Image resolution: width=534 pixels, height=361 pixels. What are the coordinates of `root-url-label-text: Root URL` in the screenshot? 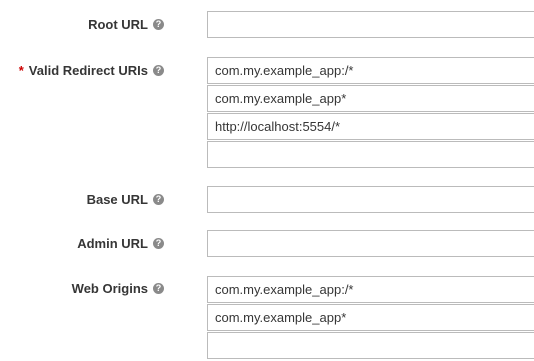 It's located at (118, 24).